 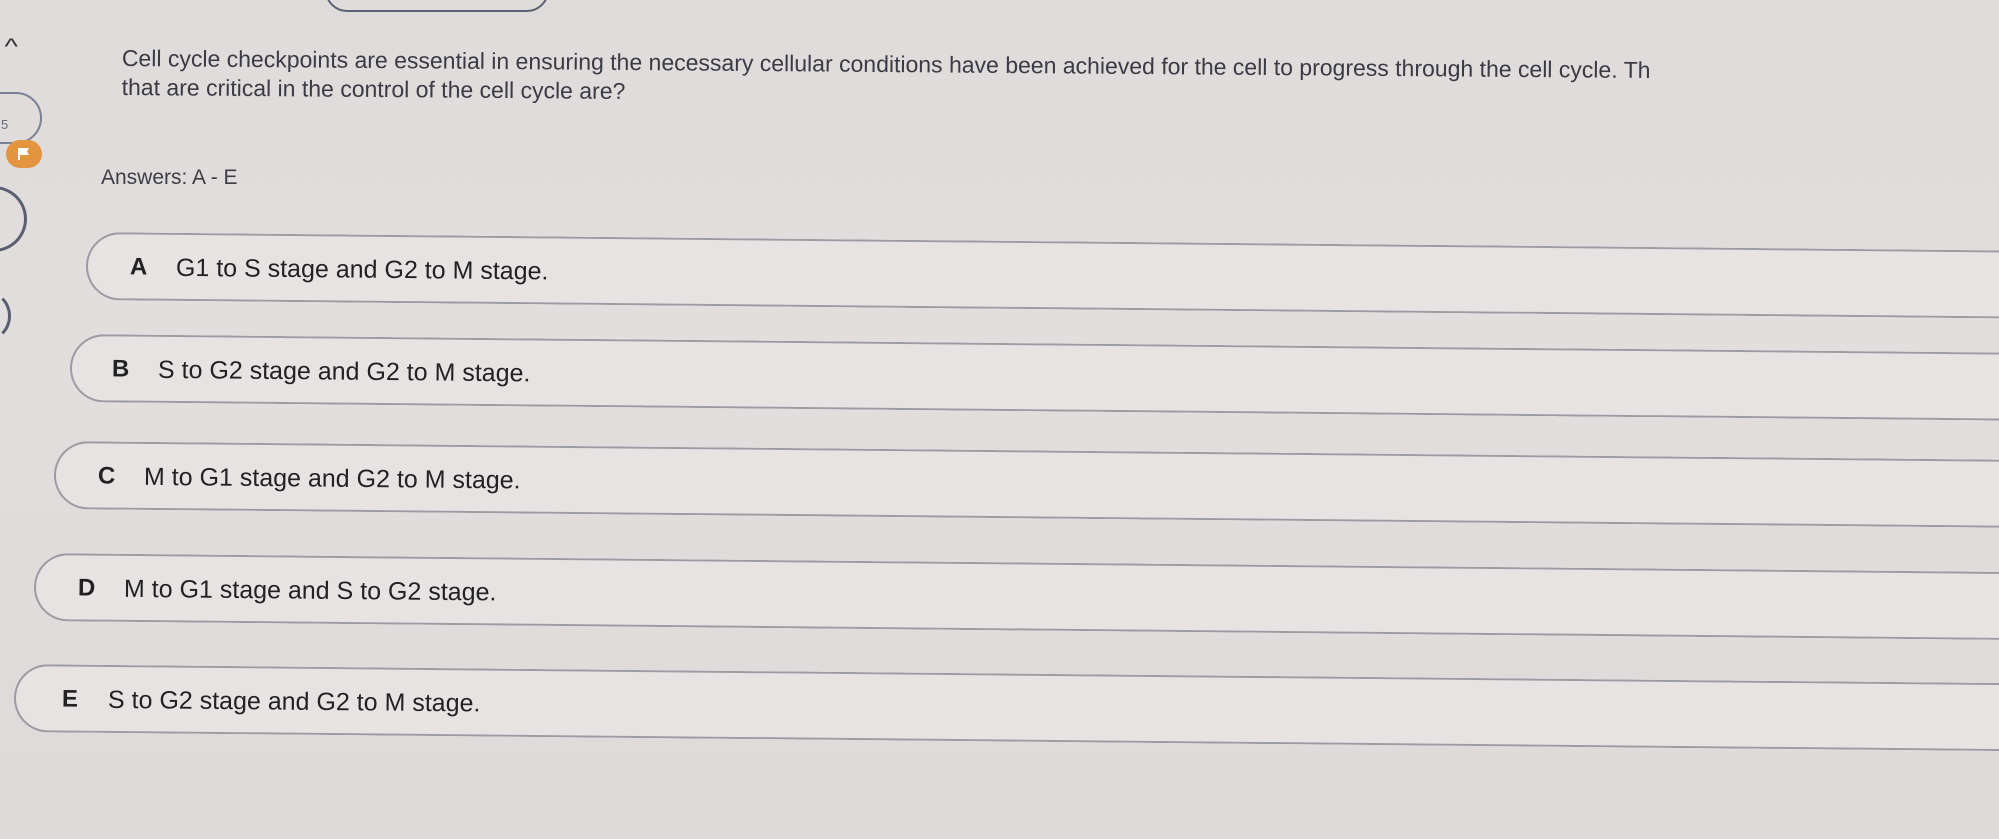 I want to click on option-d: D M to G1 stage and S to G2 stage., so click(x=1016, y=597).